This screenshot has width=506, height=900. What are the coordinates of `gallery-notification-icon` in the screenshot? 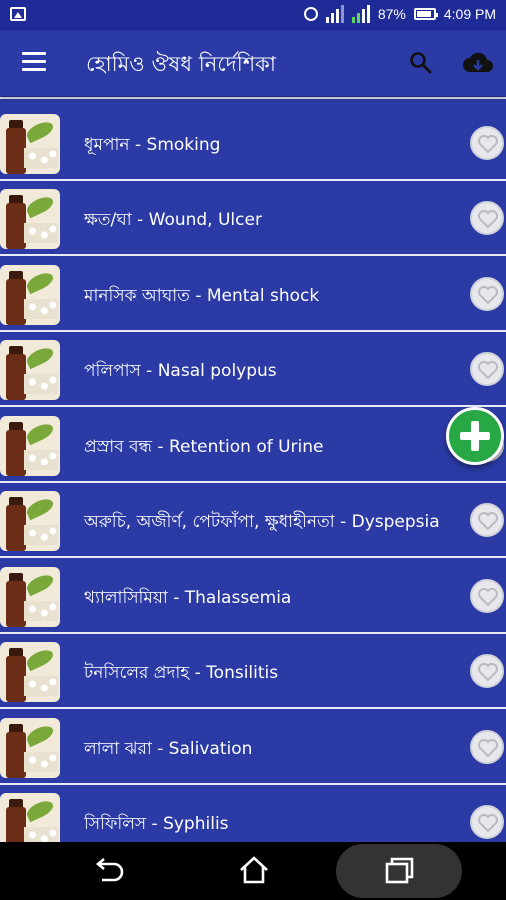 It's located at (18, 14).